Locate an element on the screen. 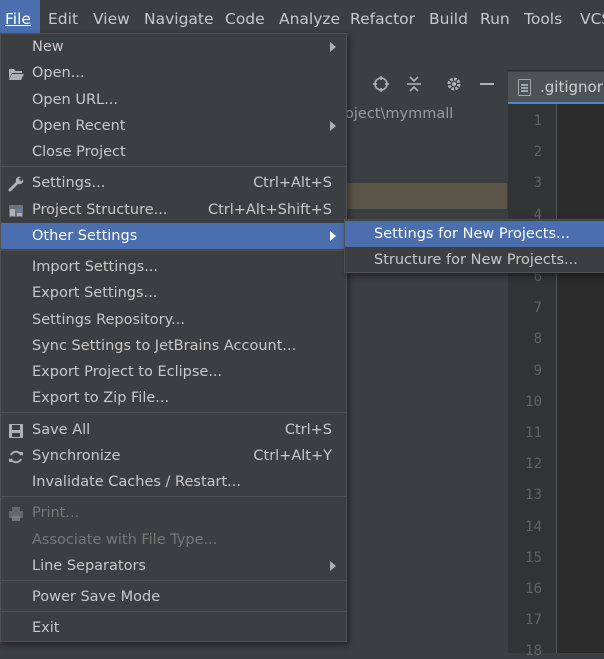 Image resolution: width=604 pixels, height=659 pixels. line-number: 15 is located at coordinates (533, 557).